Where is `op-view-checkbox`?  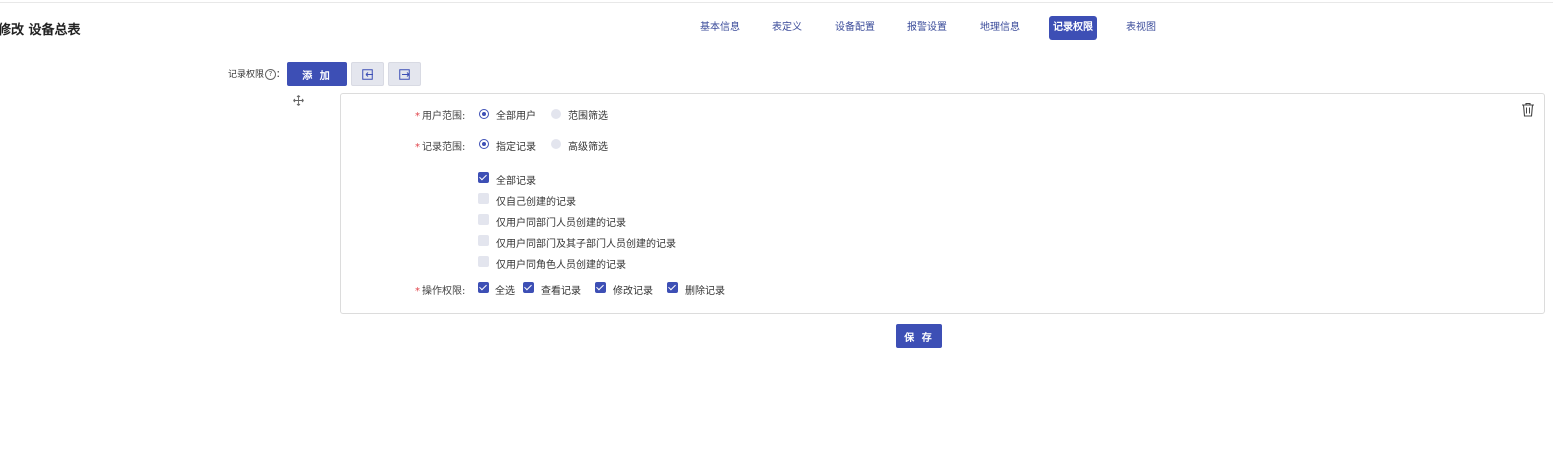
op-view-checkbox is located at coordinates (528, 287).